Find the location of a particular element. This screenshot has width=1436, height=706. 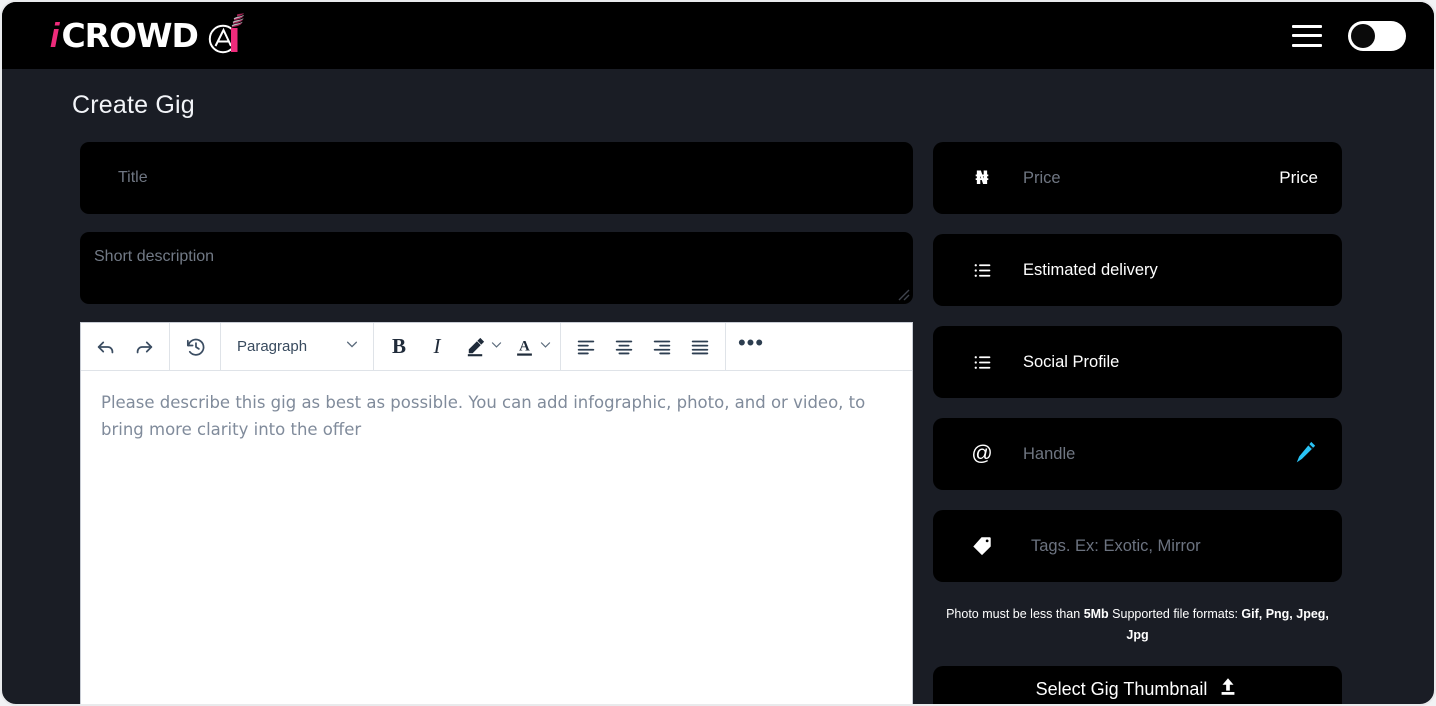

toolbar-group-alignment is located at coordinates (643, 346).